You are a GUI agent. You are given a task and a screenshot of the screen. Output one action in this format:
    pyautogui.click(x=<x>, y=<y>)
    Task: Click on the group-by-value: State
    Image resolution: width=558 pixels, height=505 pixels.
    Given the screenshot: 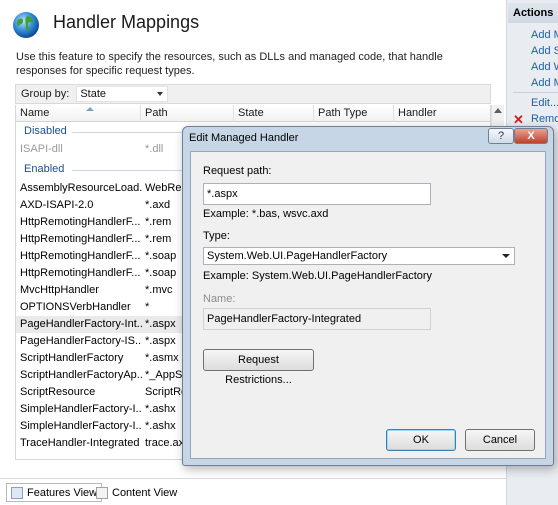 What is the action you would take?
    pyautogui.click(x=93, y=94)
    